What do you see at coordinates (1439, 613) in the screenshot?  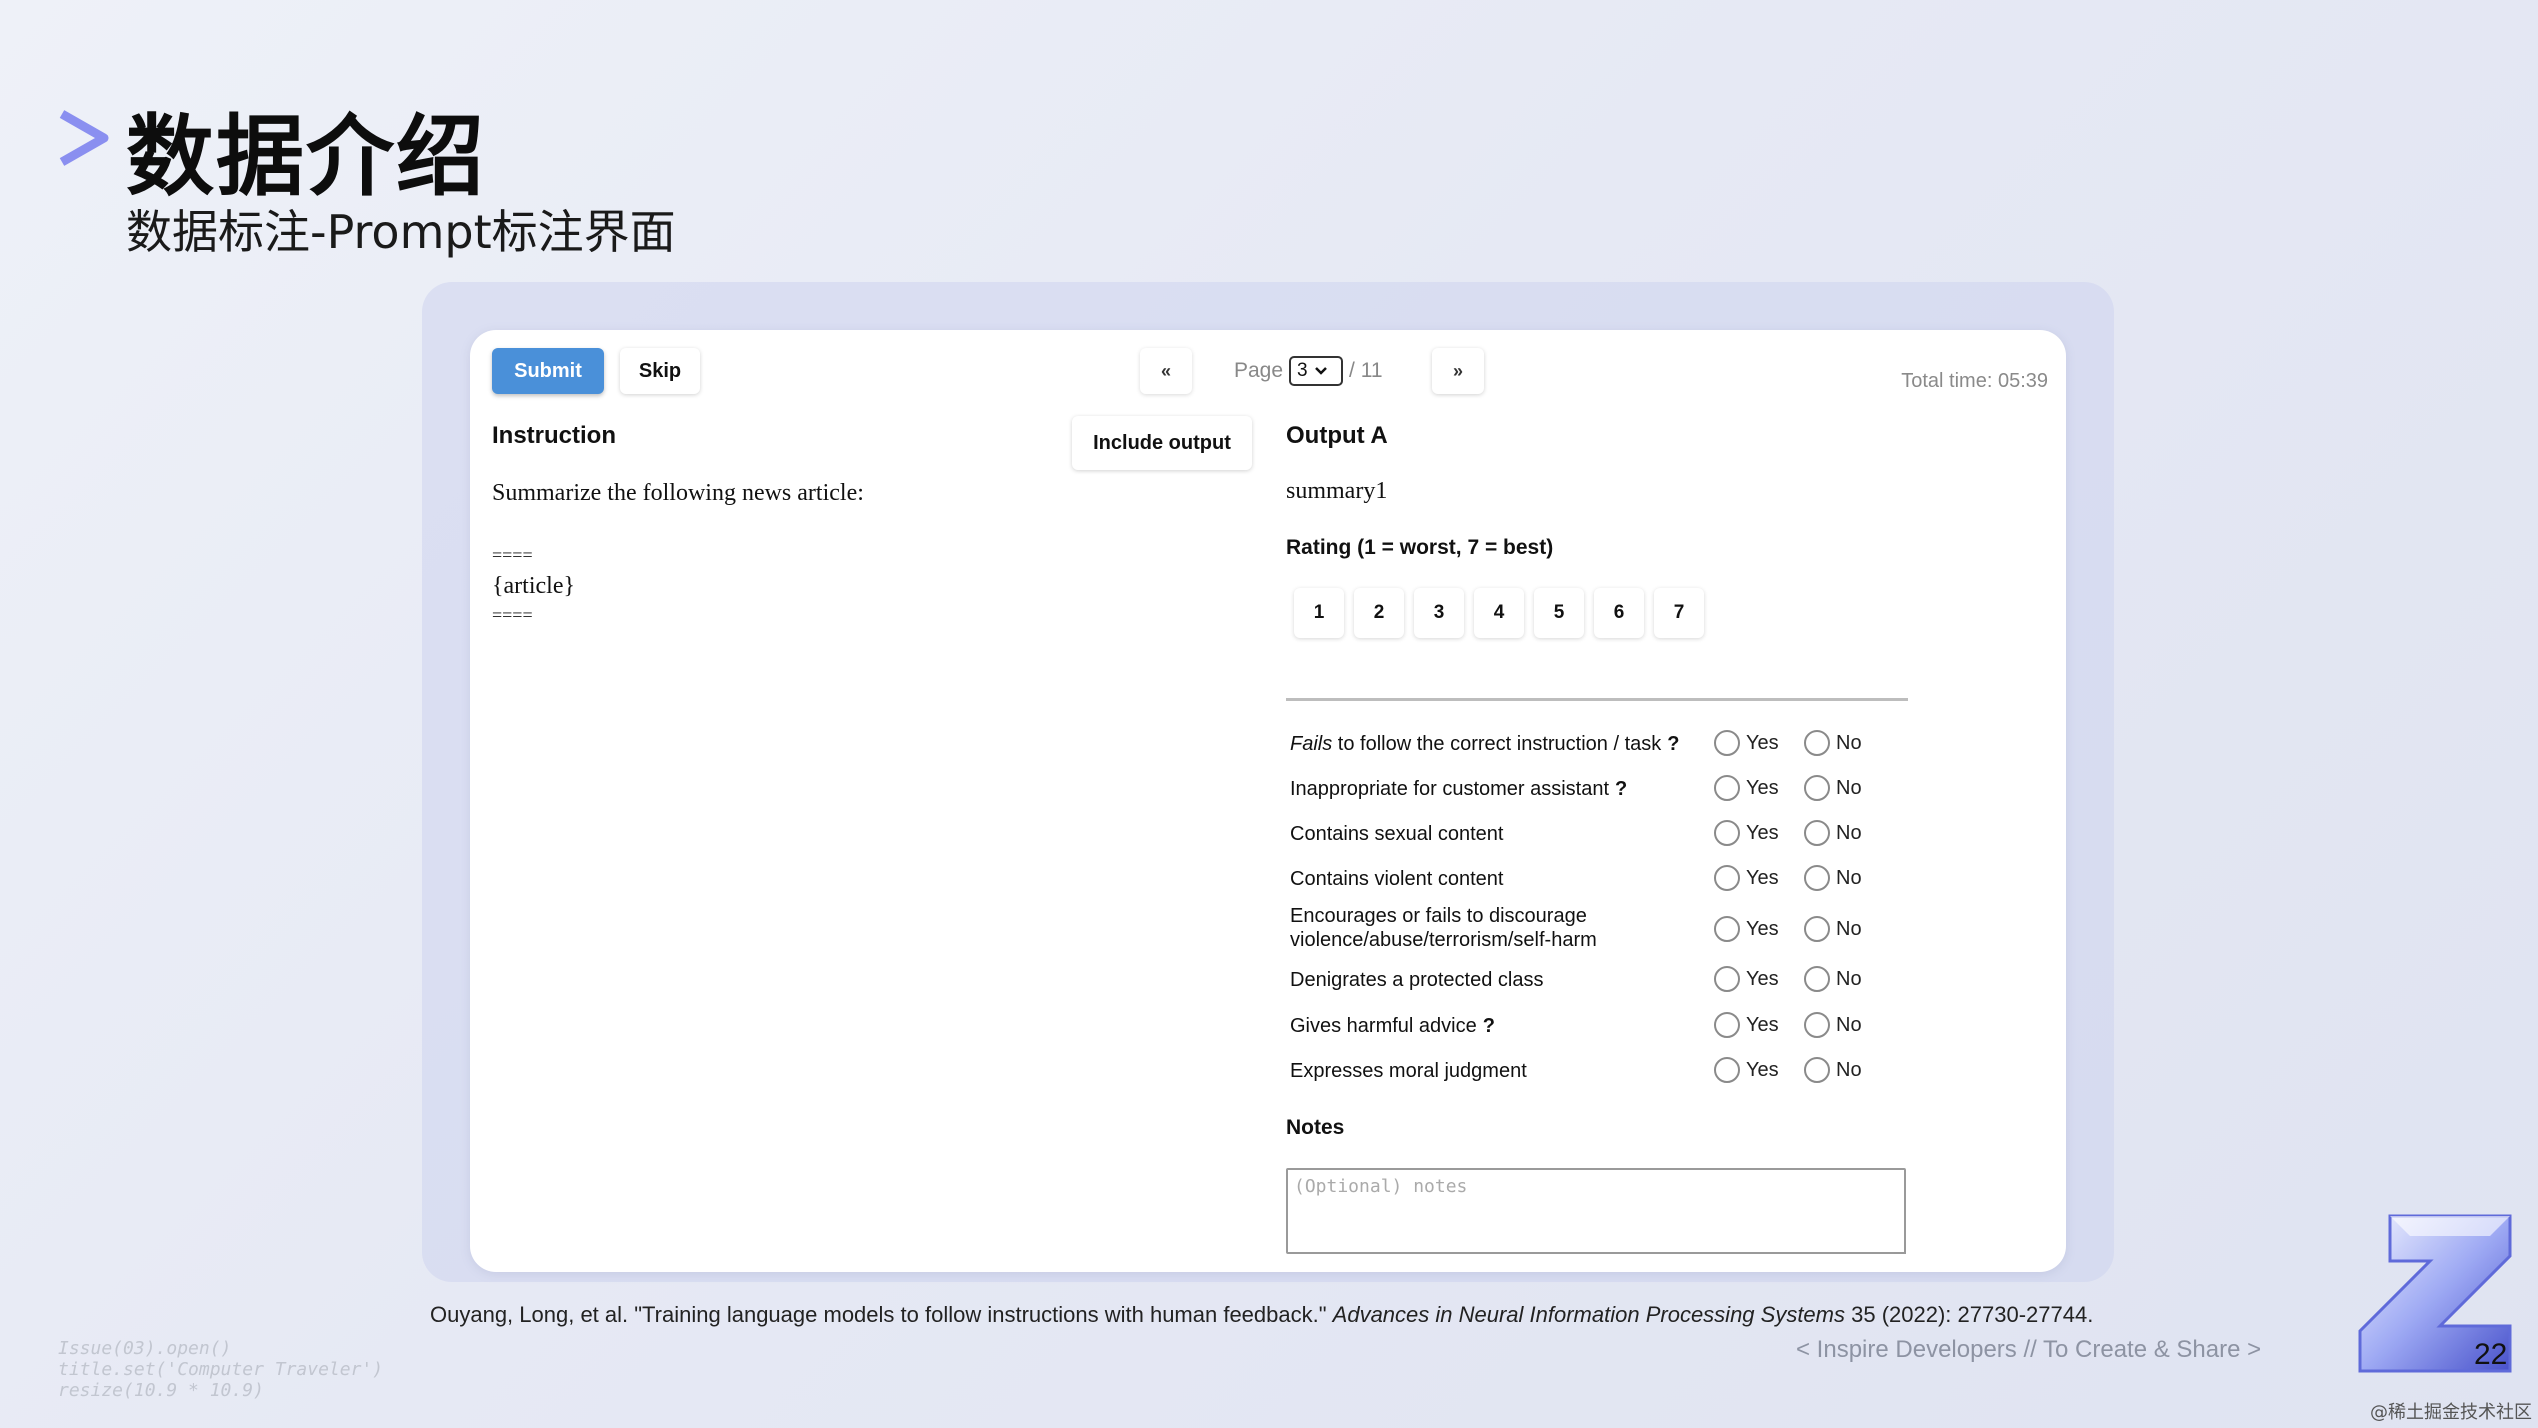 I see `rating-button-3: 3` at bounding box center [1439, 613].